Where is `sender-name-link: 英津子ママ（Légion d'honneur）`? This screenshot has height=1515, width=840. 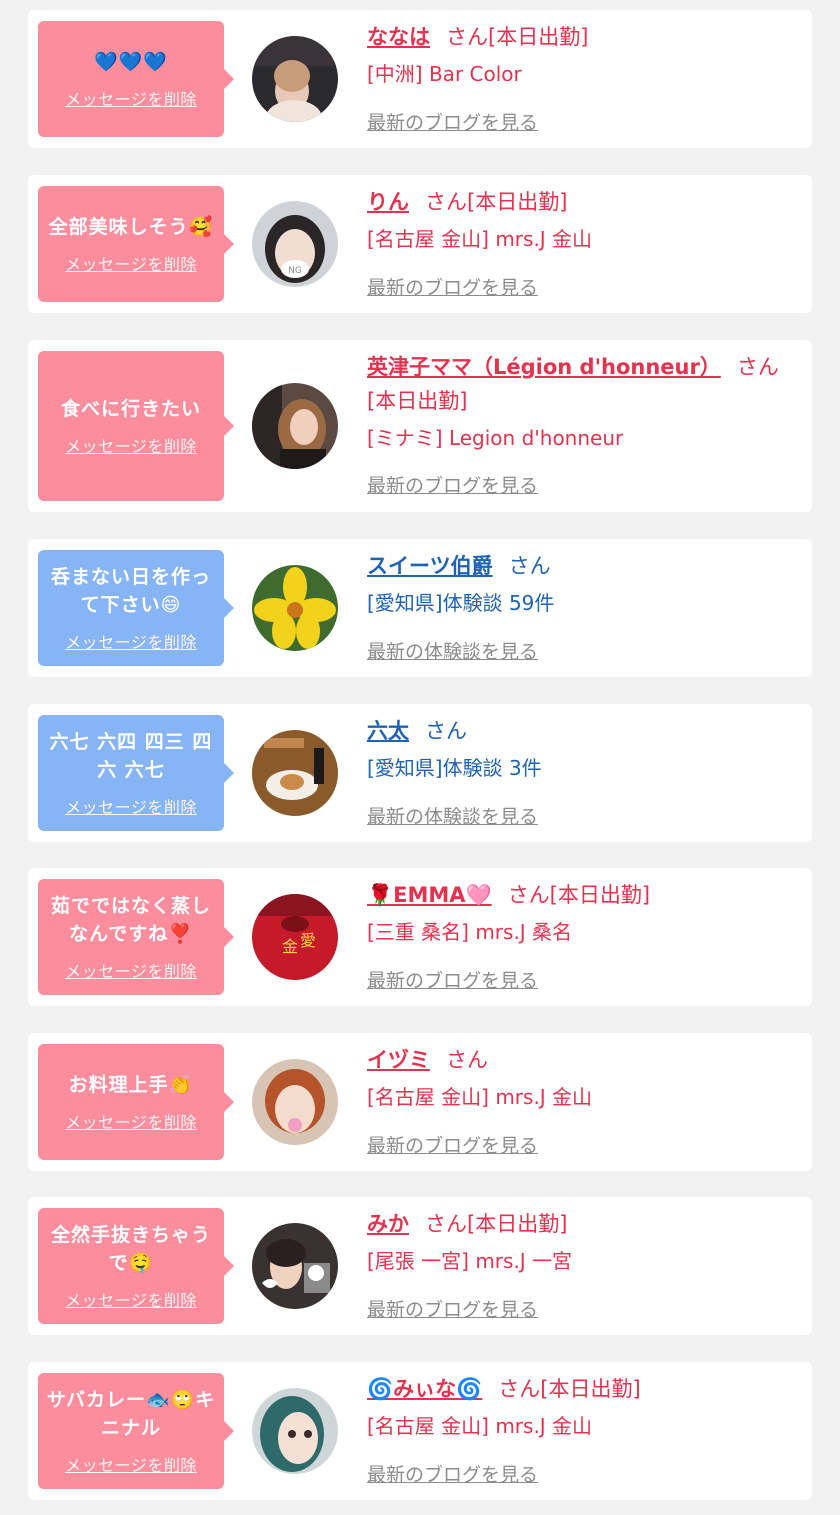 sender-name-link: 英津子ママ（Légion d'honneur） is located at coordinates (544, 367).